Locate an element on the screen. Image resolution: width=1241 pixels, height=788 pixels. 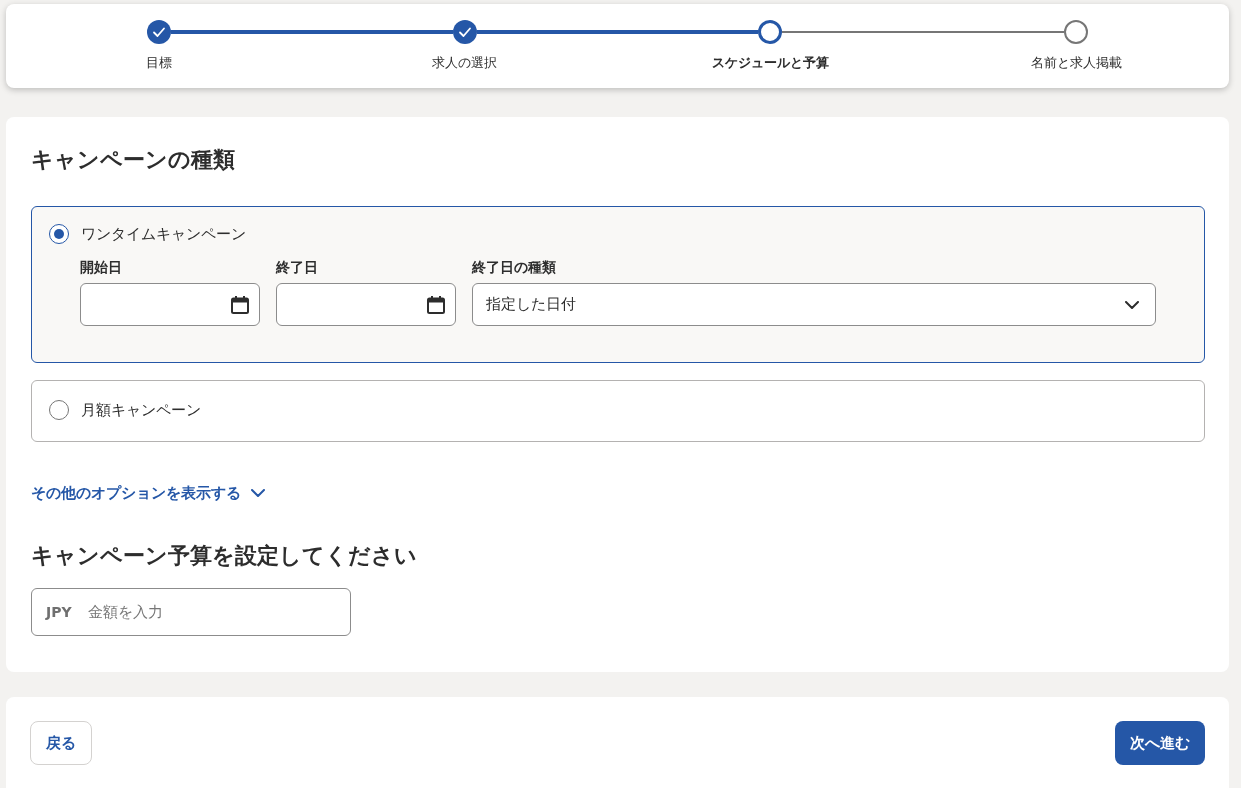
option-label: ワンタイムキャンペーン is located at coordinates (163, 234).